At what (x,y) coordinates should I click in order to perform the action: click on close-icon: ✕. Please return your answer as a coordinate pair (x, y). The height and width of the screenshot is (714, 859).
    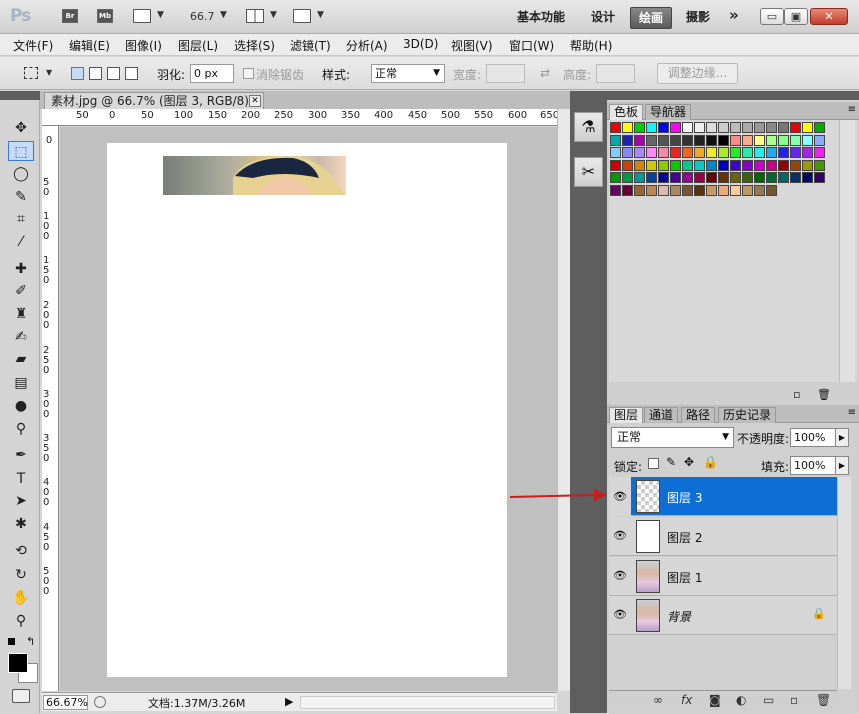
    Looking at the image, I should click on (255, 101).